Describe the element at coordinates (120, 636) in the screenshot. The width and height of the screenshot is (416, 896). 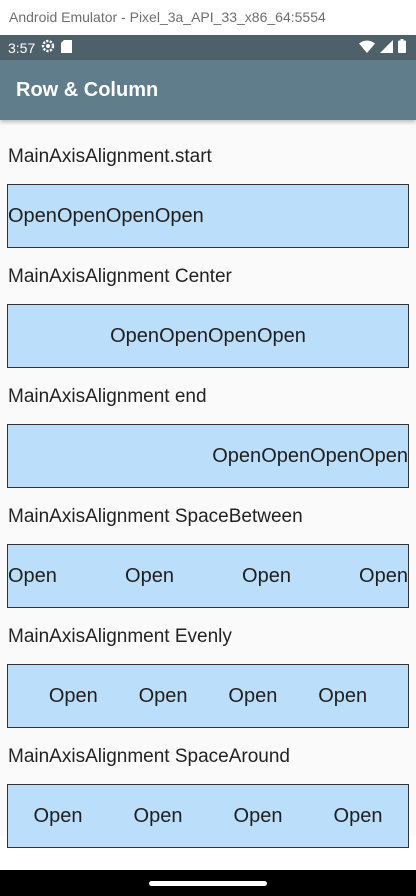
I see `section-label-evenly: MainAxisAlignment Evenly` at that location.